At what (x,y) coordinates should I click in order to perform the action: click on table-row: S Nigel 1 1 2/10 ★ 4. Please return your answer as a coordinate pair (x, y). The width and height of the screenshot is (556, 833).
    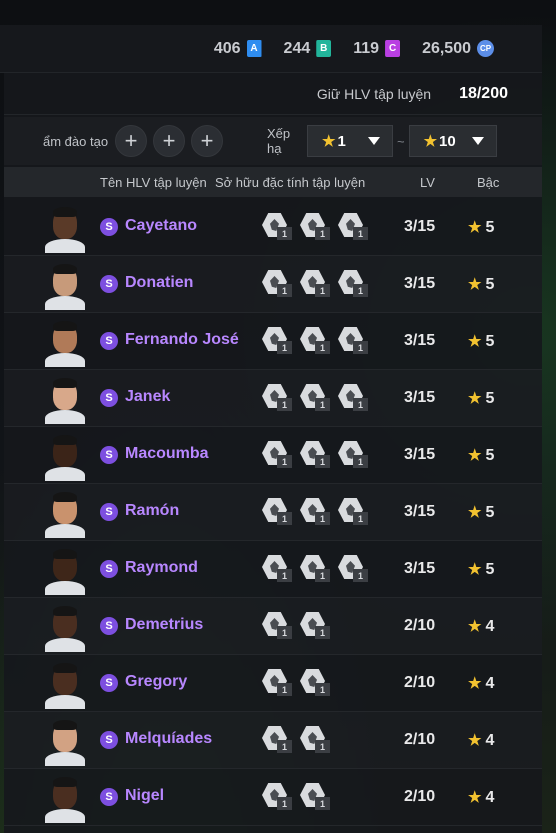
    Looking at the image, I should click on (273, 797).